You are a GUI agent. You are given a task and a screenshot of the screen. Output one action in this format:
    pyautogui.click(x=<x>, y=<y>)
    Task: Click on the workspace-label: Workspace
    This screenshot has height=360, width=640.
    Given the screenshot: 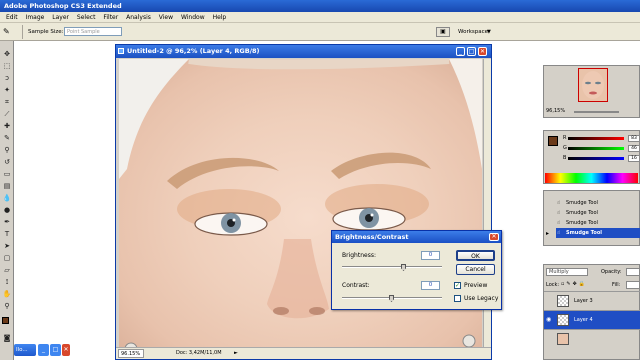 What is the action you would take?
    pyautogui.click(x=473, y=32)
    